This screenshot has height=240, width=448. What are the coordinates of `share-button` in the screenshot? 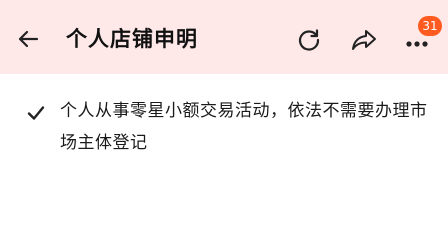 It's located at (364, 40).